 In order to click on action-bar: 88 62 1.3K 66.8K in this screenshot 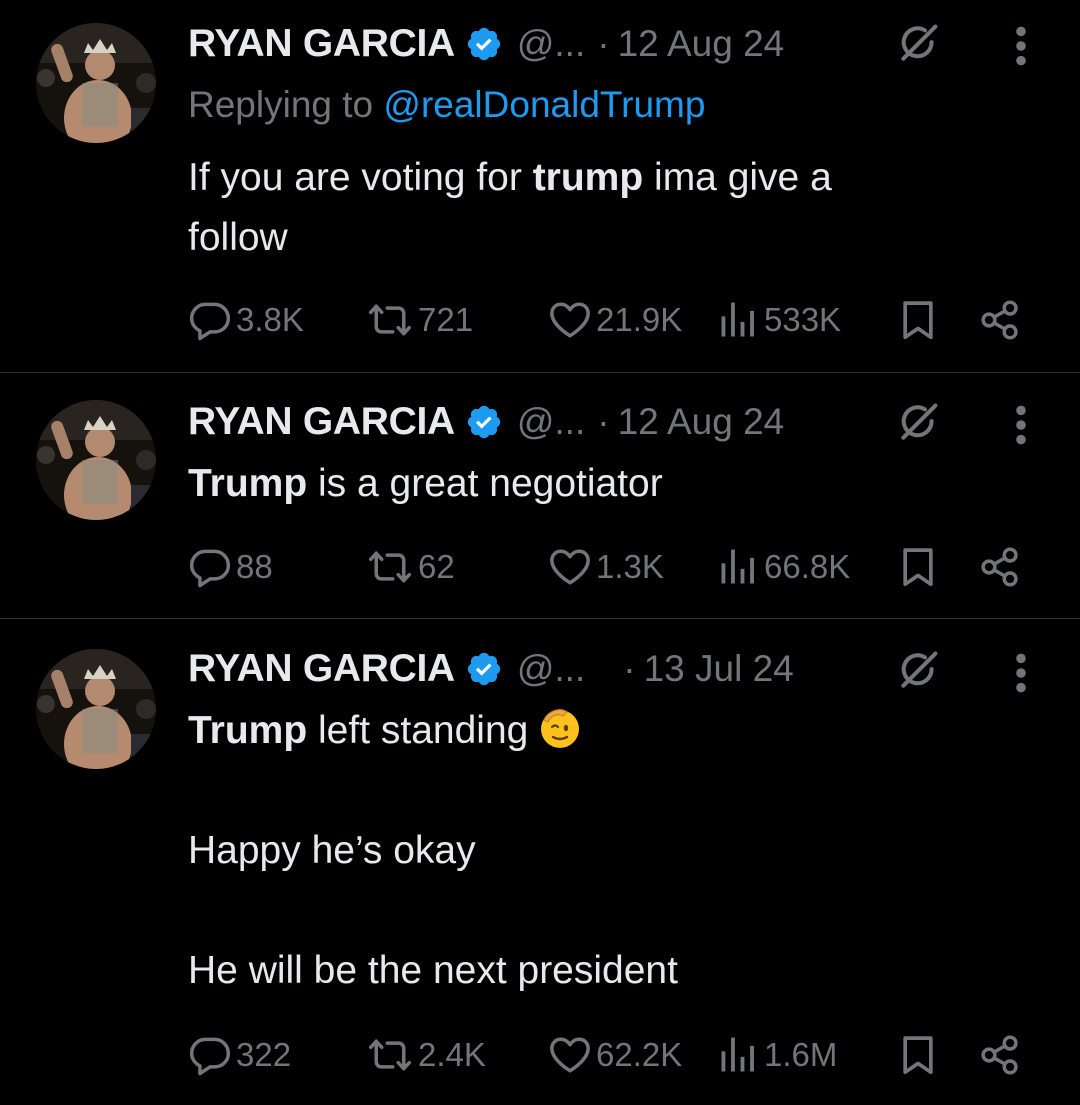, I will do `click(540, 567)`.